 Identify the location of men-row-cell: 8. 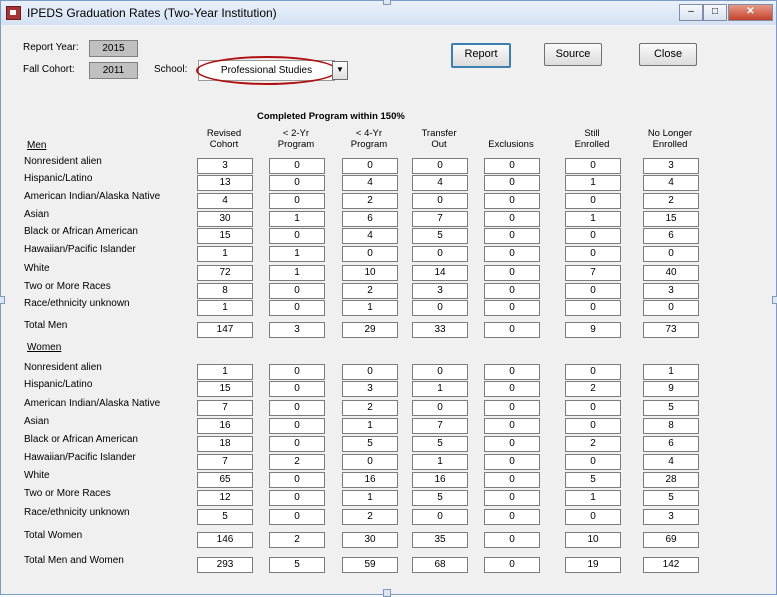
(225, 291).